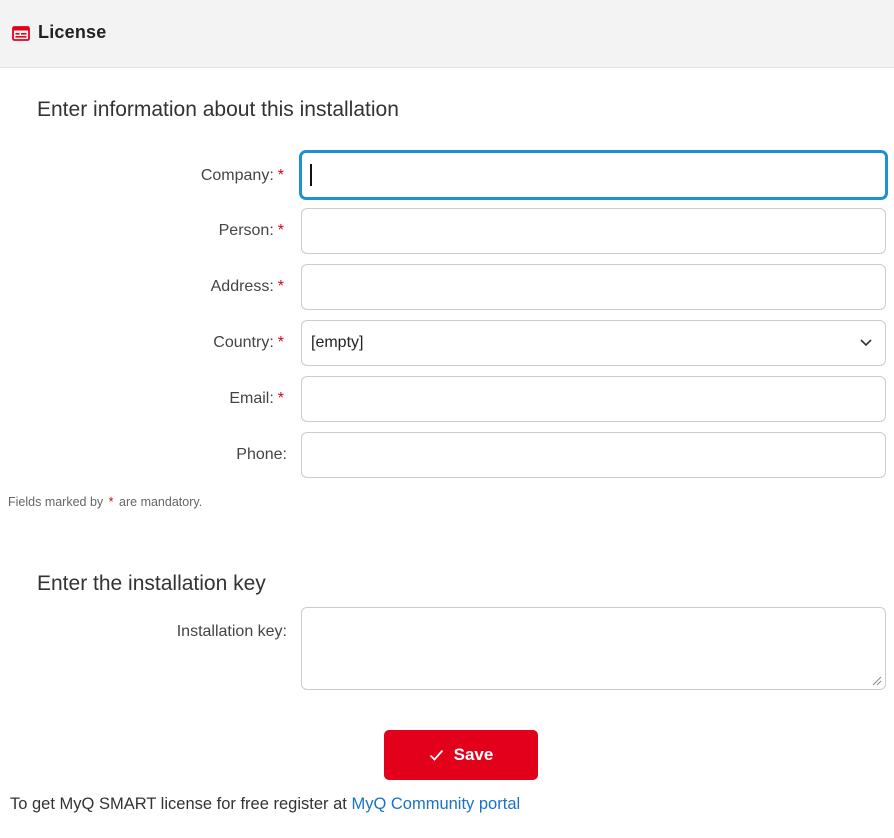 The height and width of the screenshot is (838, 894). What do you see at coordinates (435, 804) in the screenshot?
I see `community-portal-link: MyQ Community portal` at bounding box center [435, 804].